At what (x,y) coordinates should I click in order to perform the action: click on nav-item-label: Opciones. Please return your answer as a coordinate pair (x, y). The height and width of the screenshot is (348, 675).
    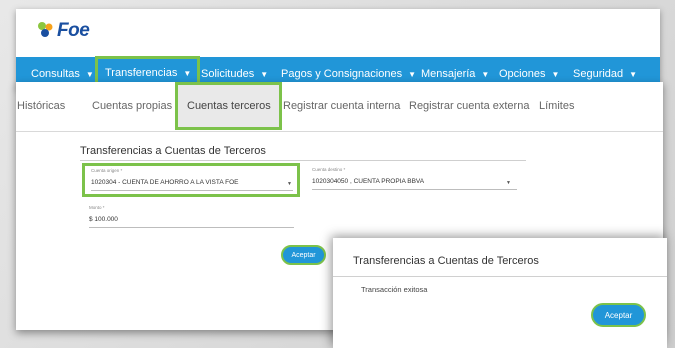
    Looking at the image, I should click on (522, 74).